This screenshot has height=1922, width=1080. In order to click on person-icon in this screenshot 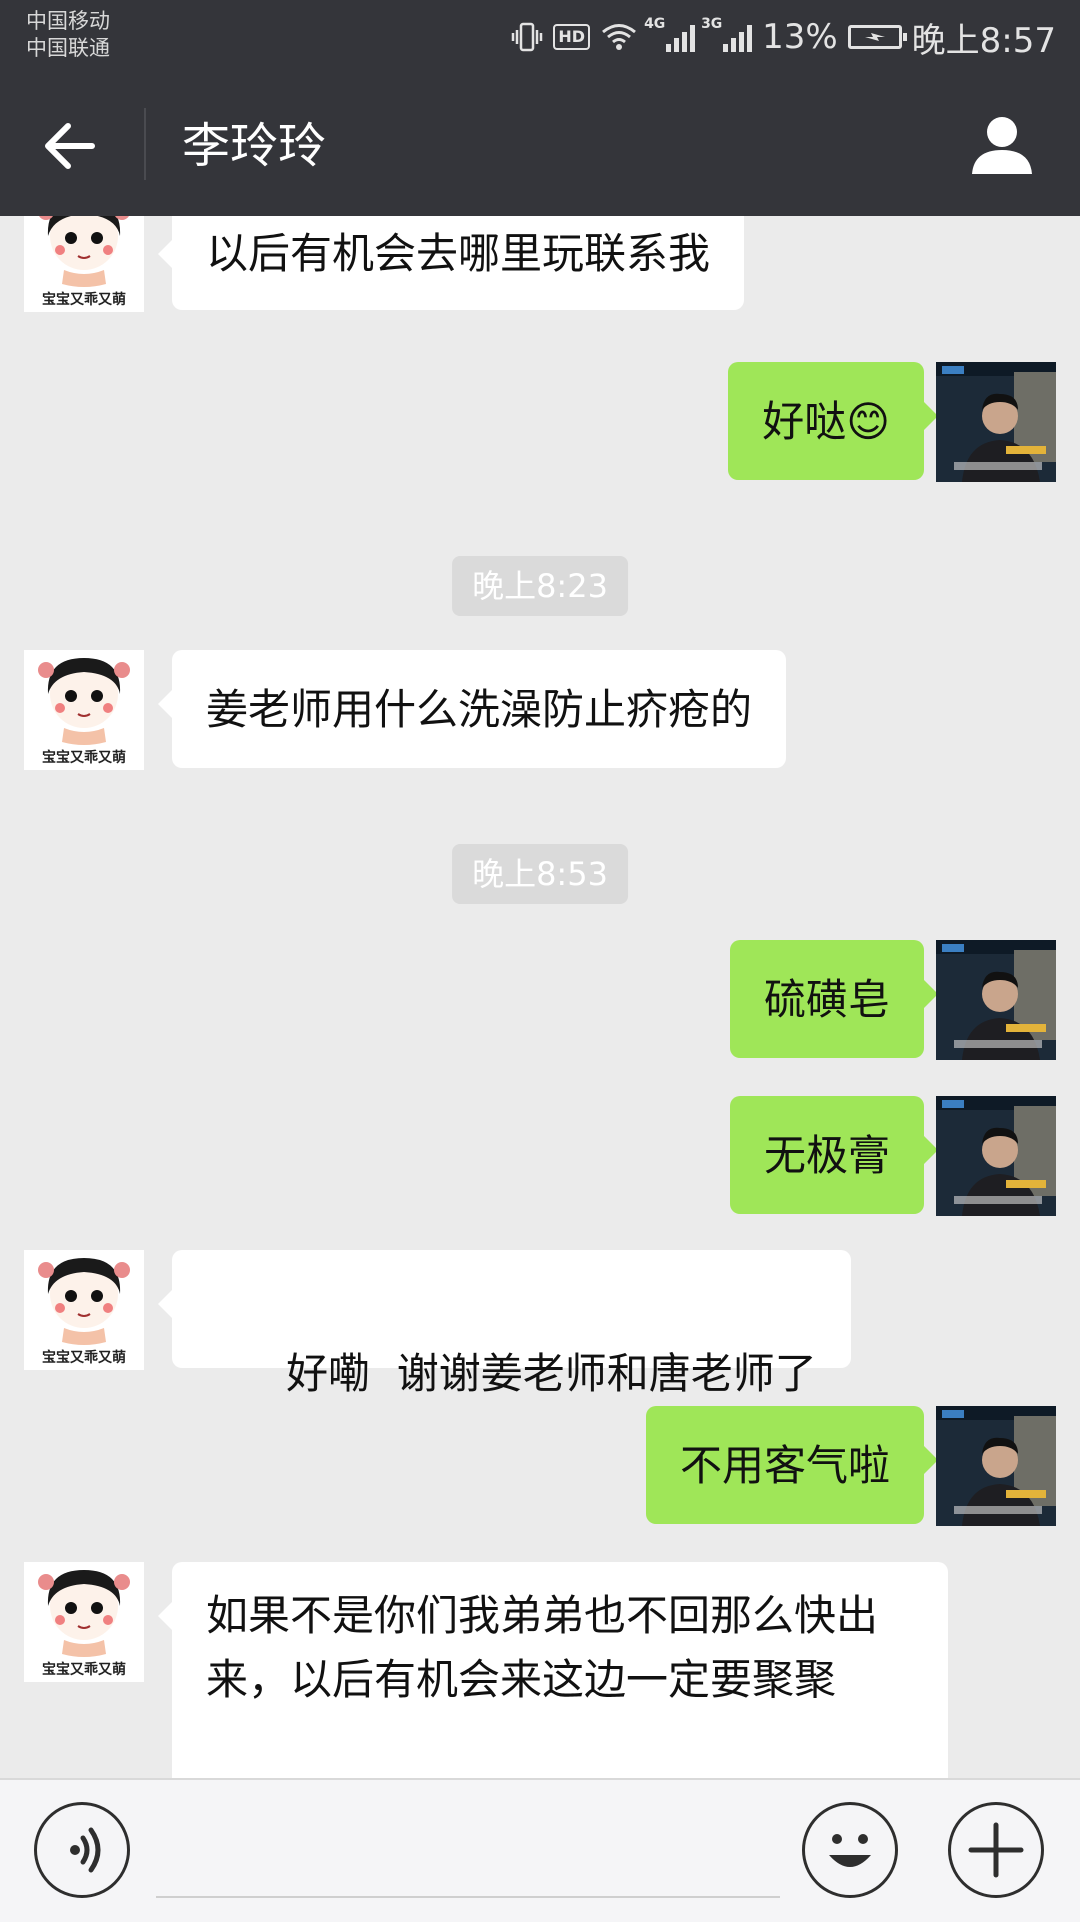, I will do `click(1002, 144)`.